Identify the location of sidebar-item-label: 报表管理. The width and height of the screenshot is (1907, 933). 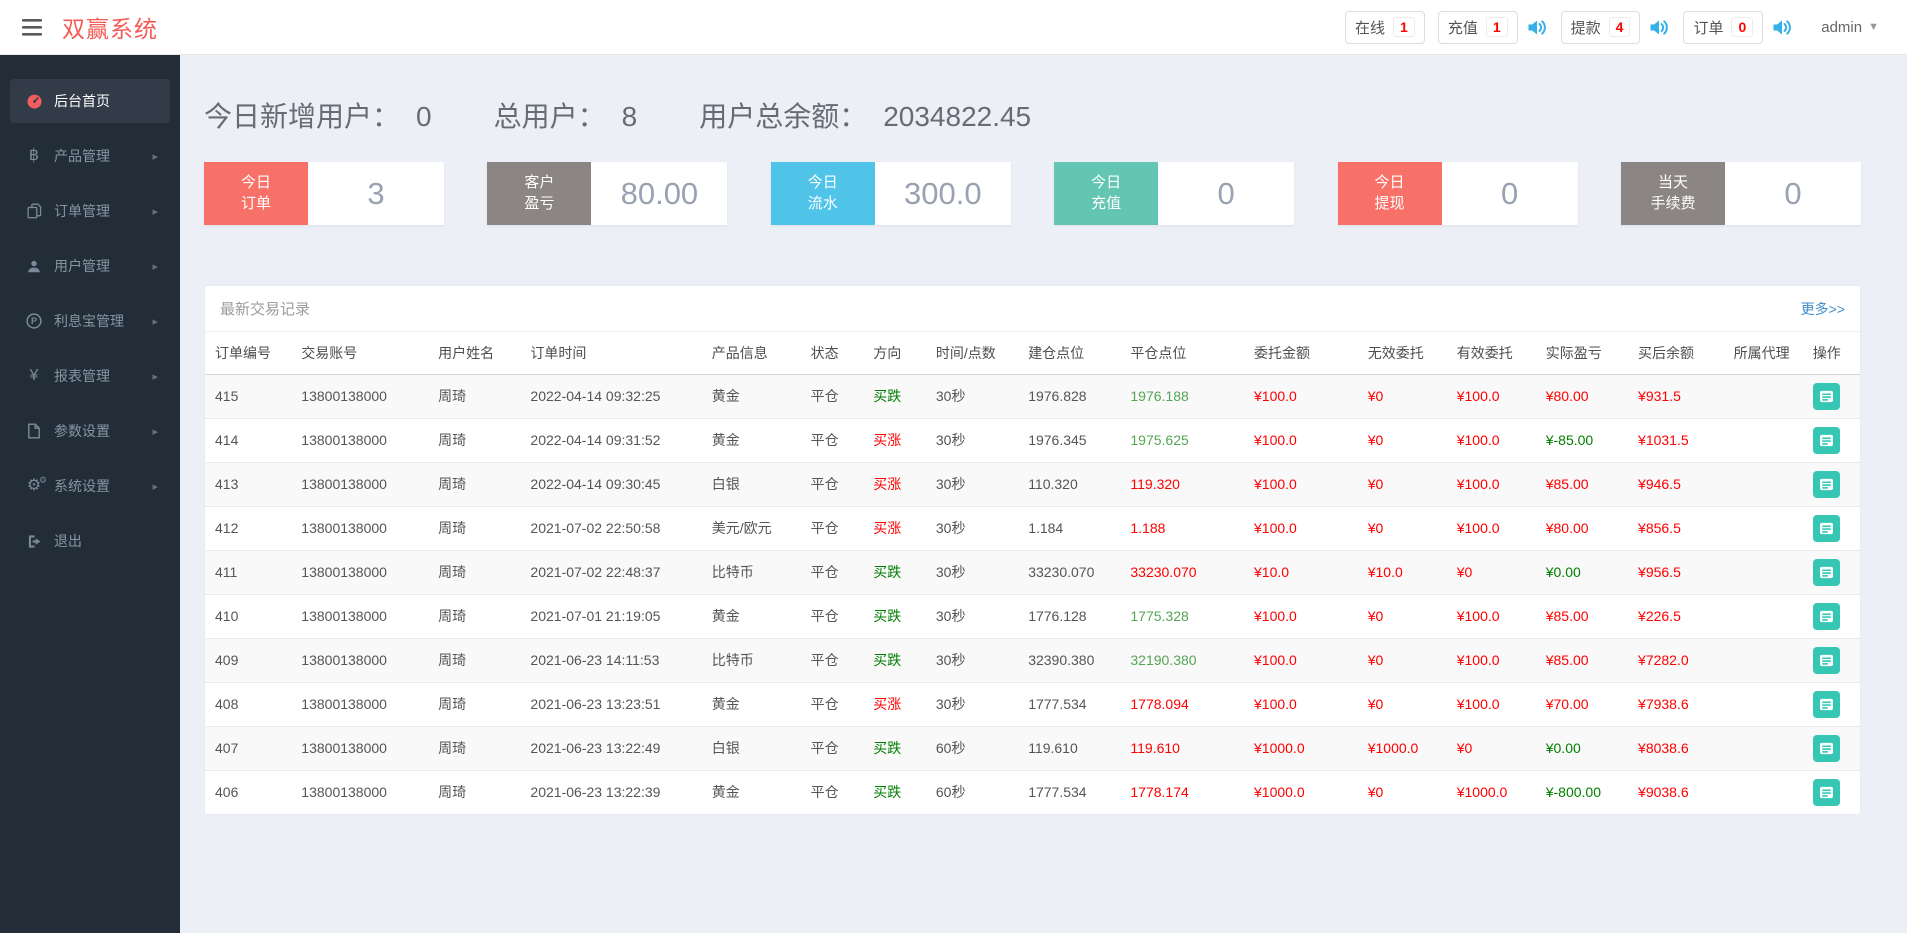
(82, 376).